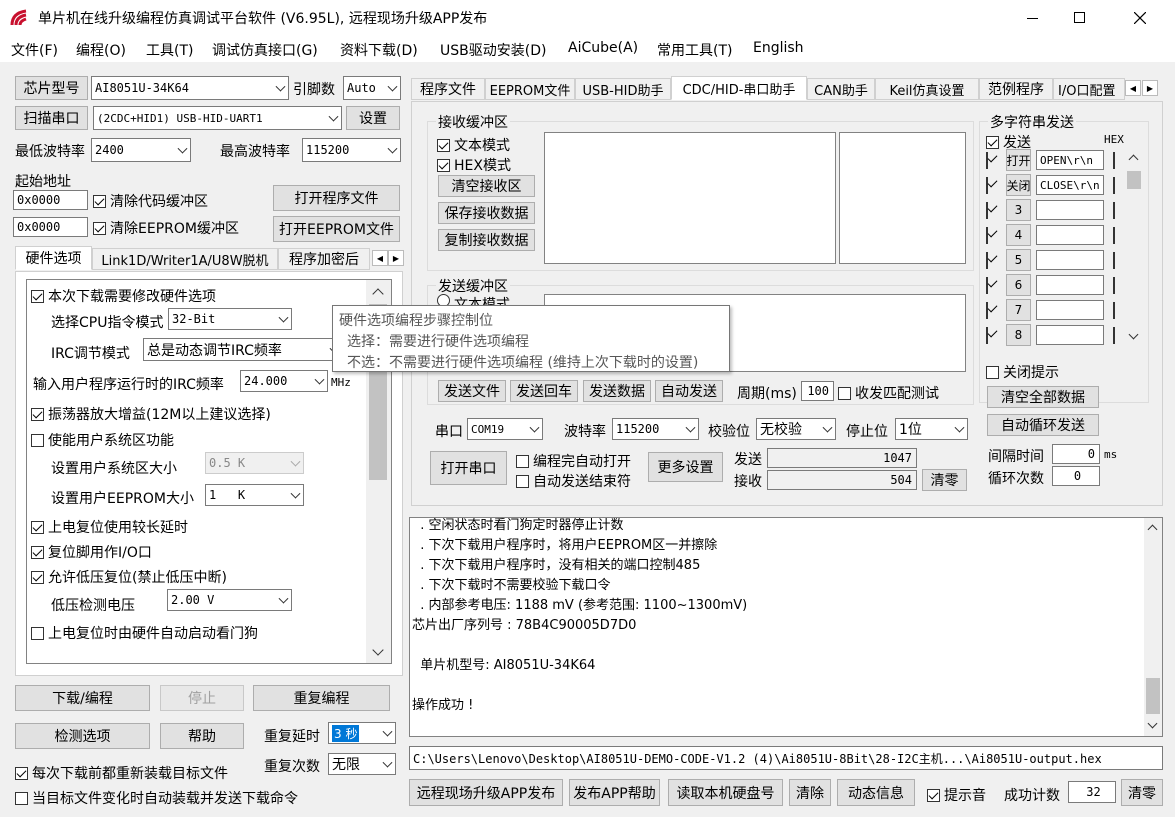 Image resolution: width=1175 pixels, height=817 pixels. What do you see at coordinates (876, 792) in the screenshot?
I see `dynamic-info-button: 动态信息` at bounding box center [876, 792].